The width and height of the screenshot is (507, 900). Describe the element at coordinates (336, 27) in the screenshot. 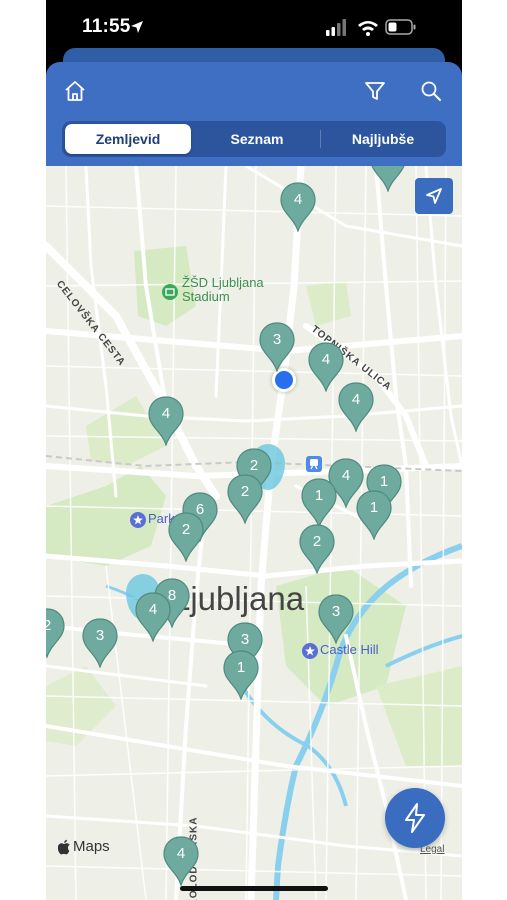

I see `cellular-signal-icon` at that location.